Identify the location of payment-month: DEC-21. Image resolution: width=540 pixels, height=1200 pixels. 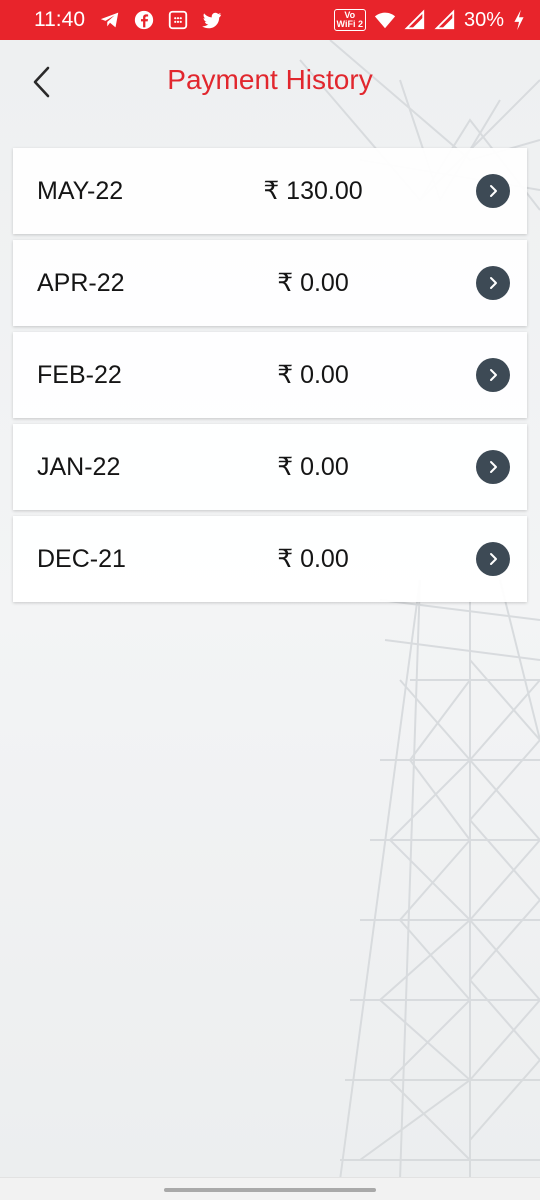
(81, 559).